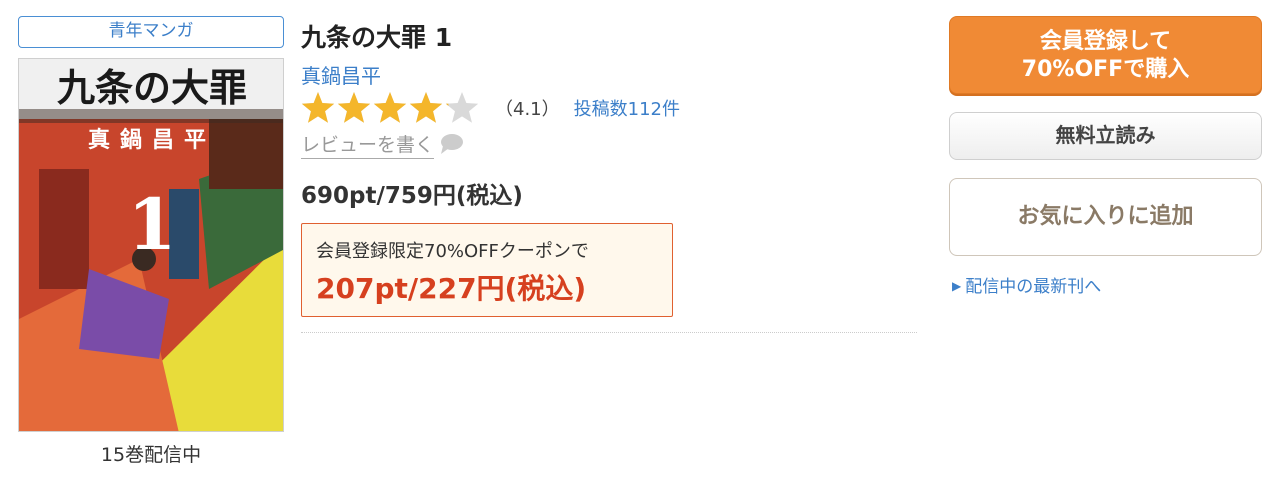  I want to click on author-link: 真鍋昌平, so click(341, 74).